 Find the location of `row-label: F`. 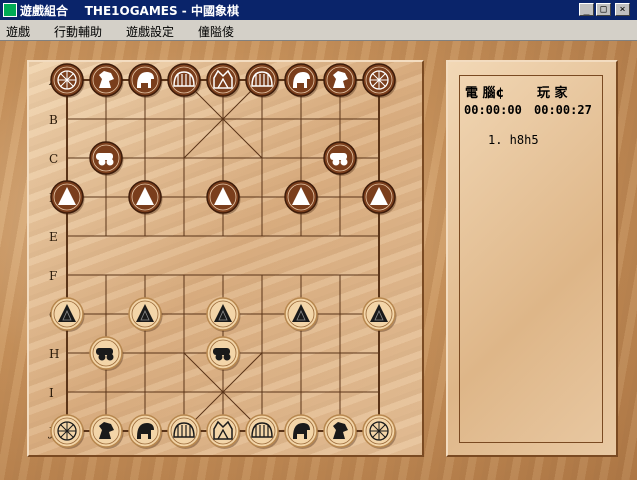

row-label: F is located at coordinates (53, 276).